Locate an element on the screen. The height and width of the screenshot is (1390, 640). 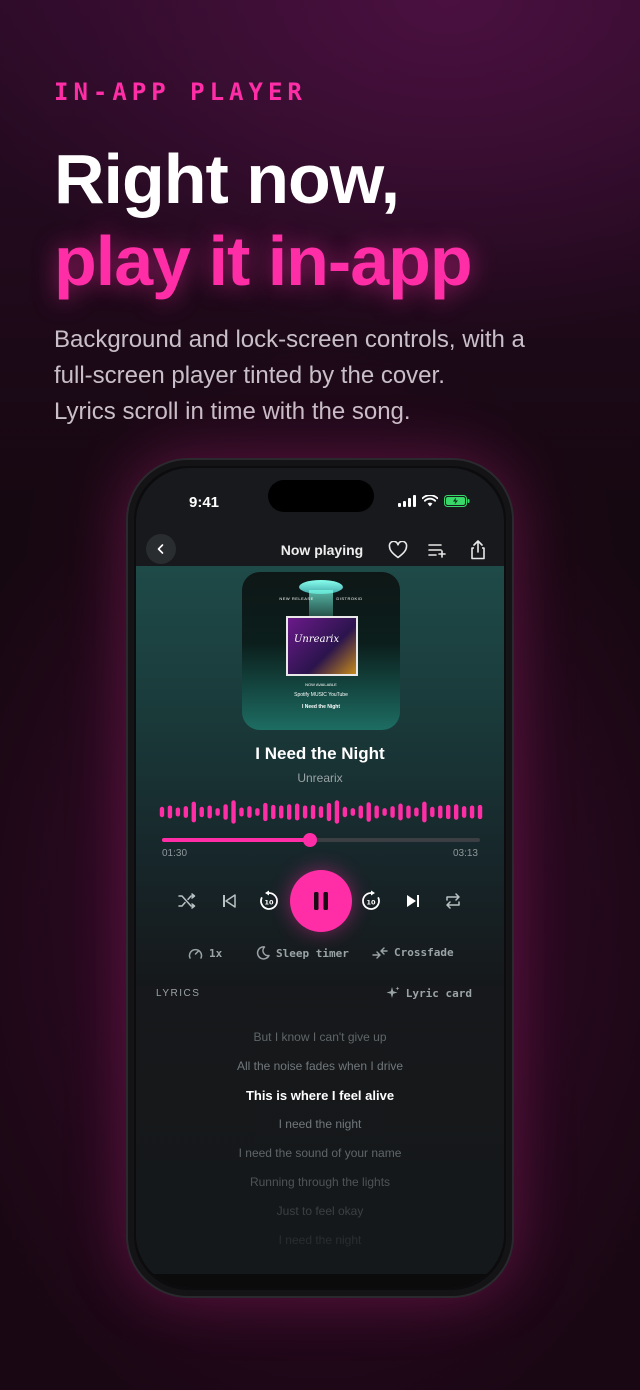
pause-button is located at coordinates (321, 901).